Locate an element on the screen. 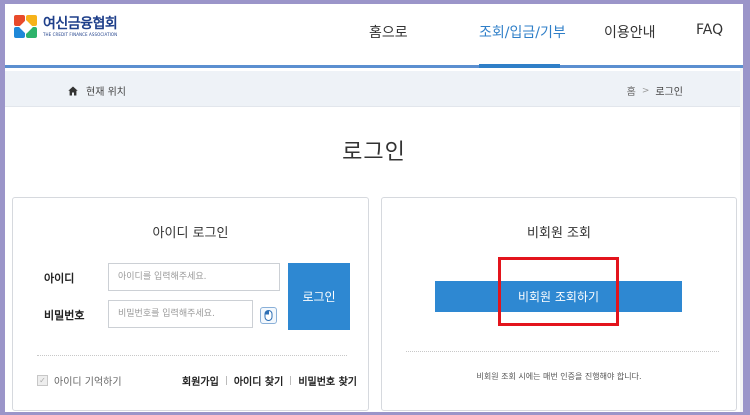 Image resolution: width=750 pixels, height=415 pixels. current-location: 현재 위치 is located at coordinates (97, 90).